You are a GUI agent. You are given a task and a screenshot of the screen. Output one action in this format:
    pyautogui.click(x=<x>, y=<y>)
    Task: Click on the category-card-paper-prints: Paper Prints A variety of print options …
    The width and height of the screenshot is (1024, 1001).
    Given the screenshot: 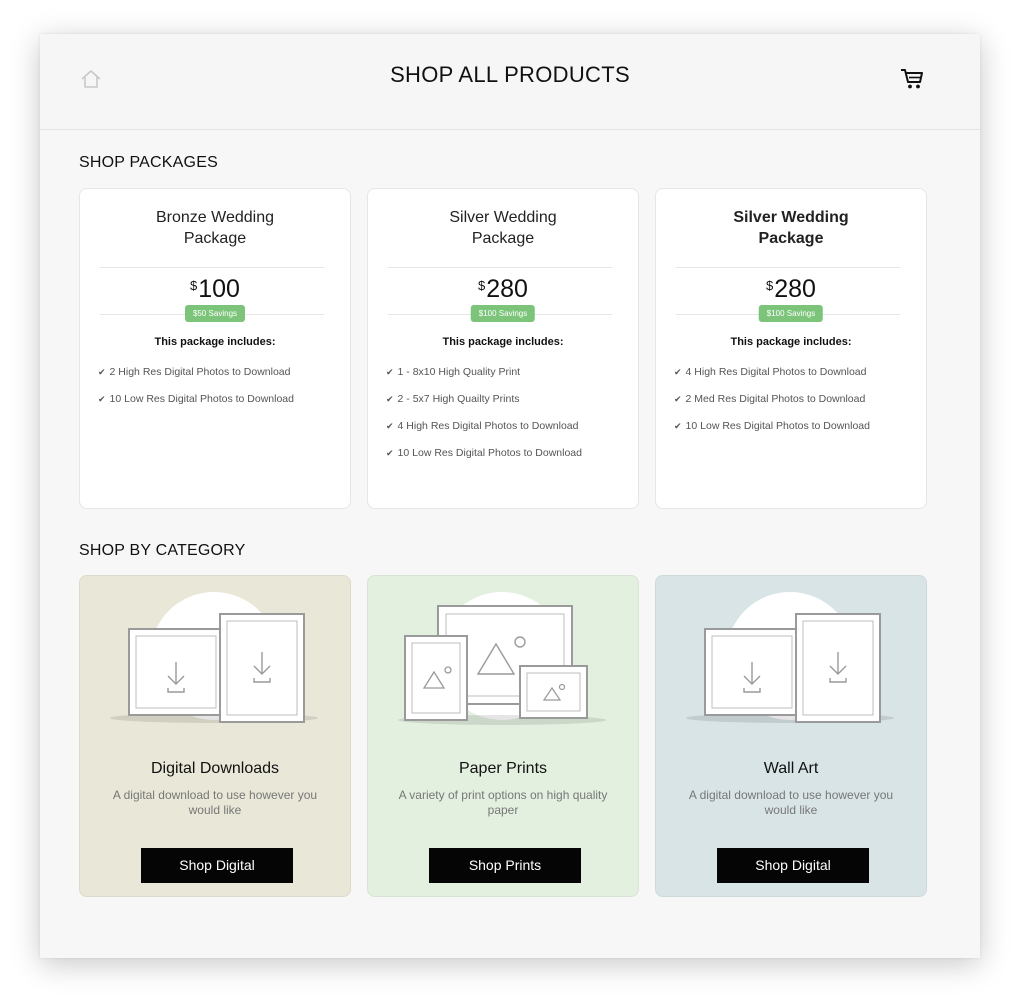 What is the action you would take?
    pyautogui.click(x=503, y=736)
    